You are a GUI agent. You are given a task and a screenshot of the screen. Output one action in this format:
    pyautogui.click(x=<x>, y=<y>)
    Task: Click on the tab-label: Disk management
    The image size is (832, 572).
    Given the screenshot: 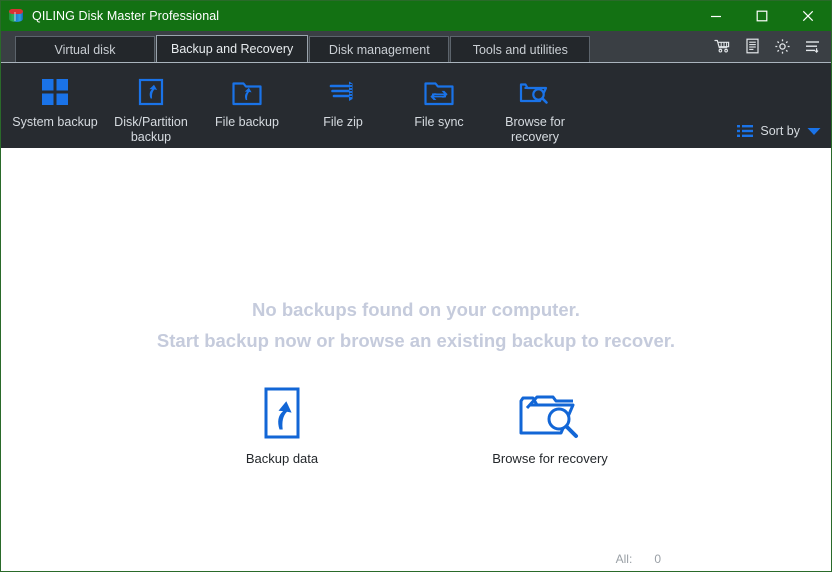 What is the action you would take?
    pyautogui.click(x=379, y=49)
    